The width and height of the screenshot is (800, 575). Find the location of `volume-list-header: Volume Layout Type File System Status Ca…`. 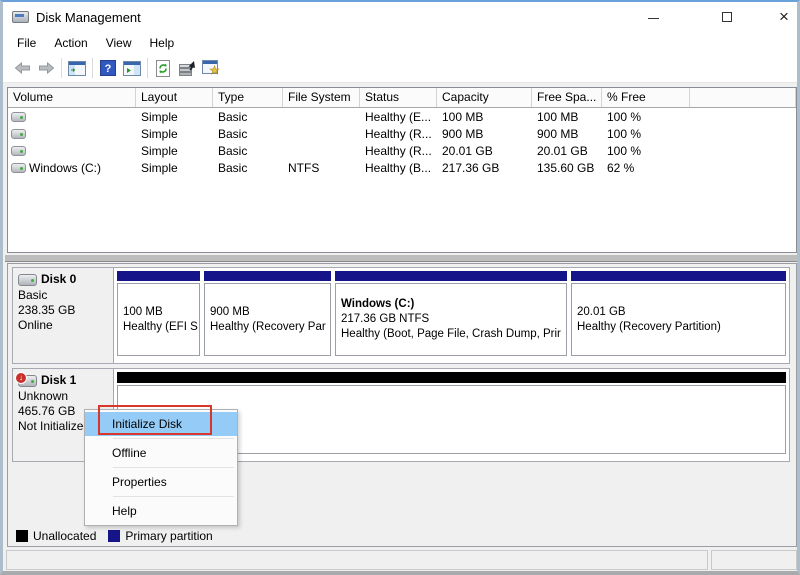

volume-list-header: Volume Layout Type File System Status Ca… is located at coordinates (402, 98).